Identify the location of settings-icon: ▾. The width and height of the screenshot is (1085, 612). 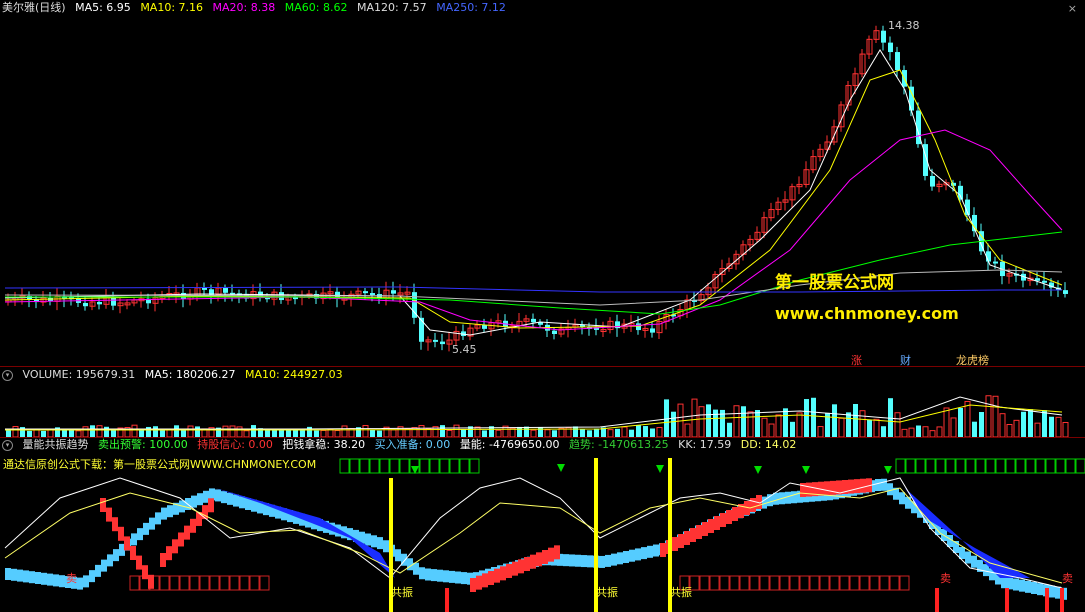
(7, 375).